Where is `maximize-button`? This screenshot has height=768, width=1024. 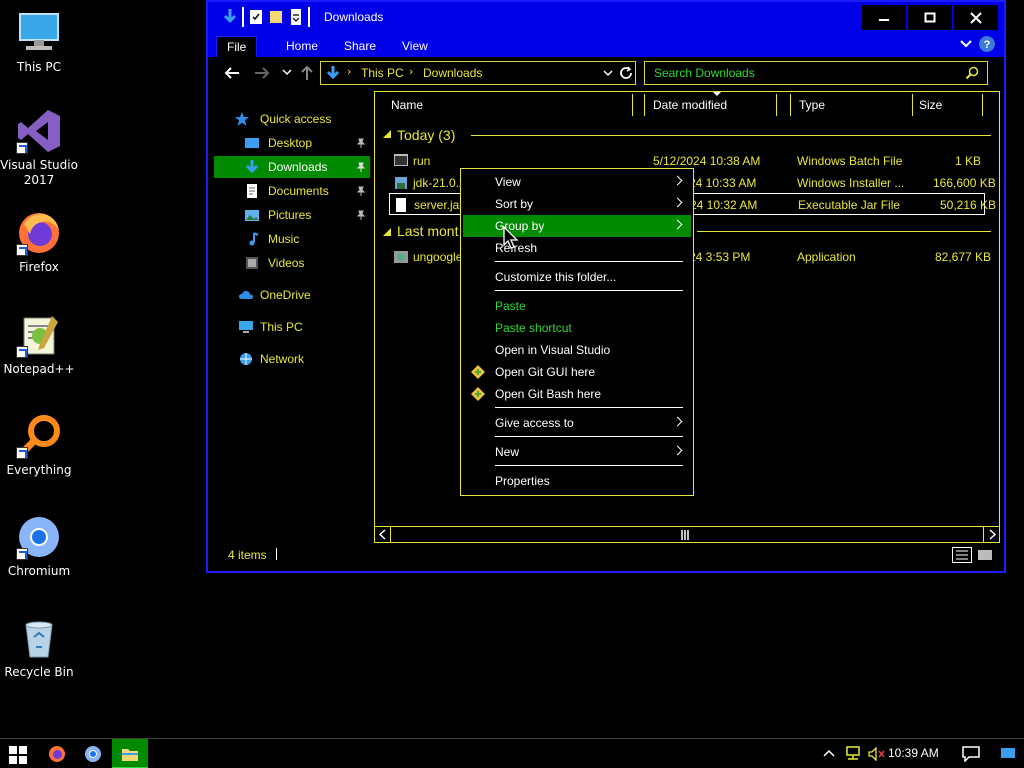
maximize-button is located at coordinates (930, 17).